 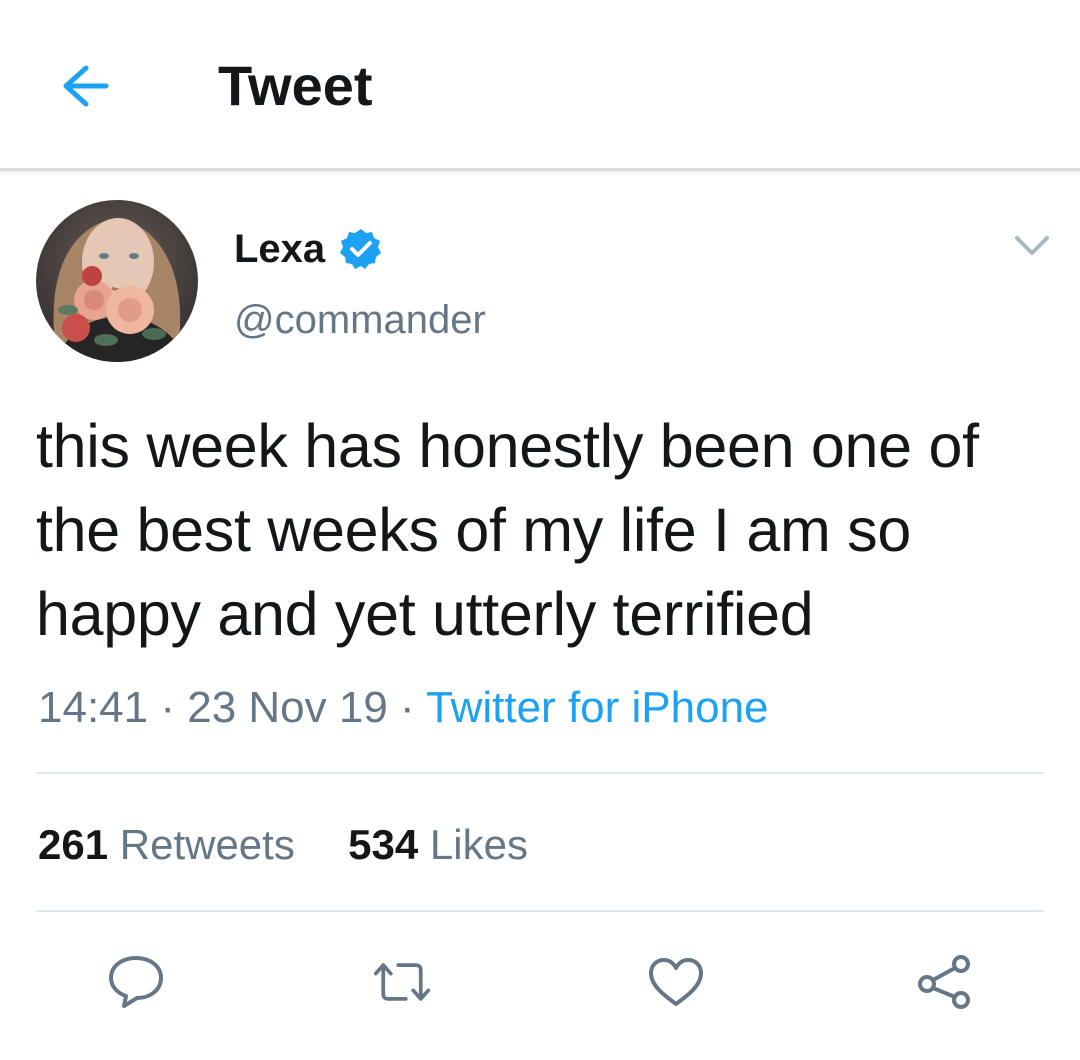 What do you see at coordinates (383, 844) in the screenshot?
I see `likes-count: 534` at bounding box center [383, 844].